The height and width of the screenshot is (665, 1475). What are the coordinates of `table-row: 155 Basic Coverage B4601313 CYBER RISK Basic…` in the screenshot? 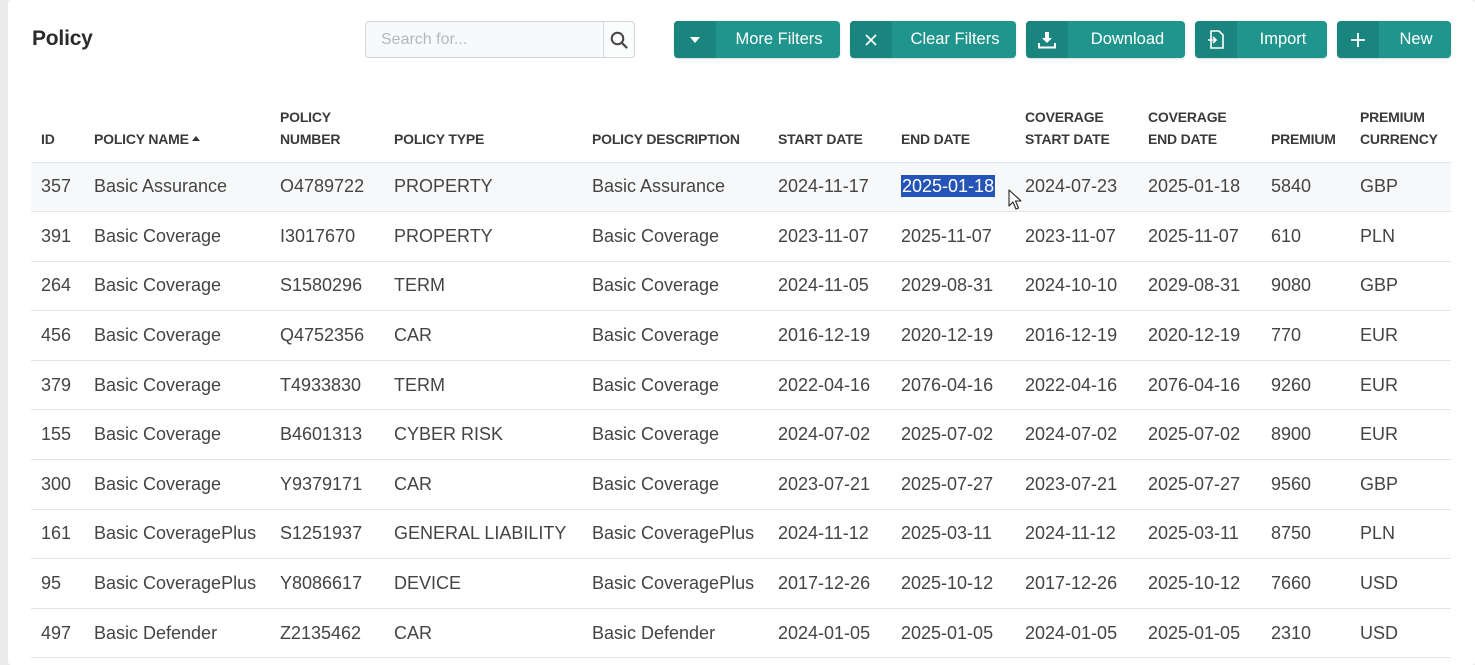 It's located at (741, 435).